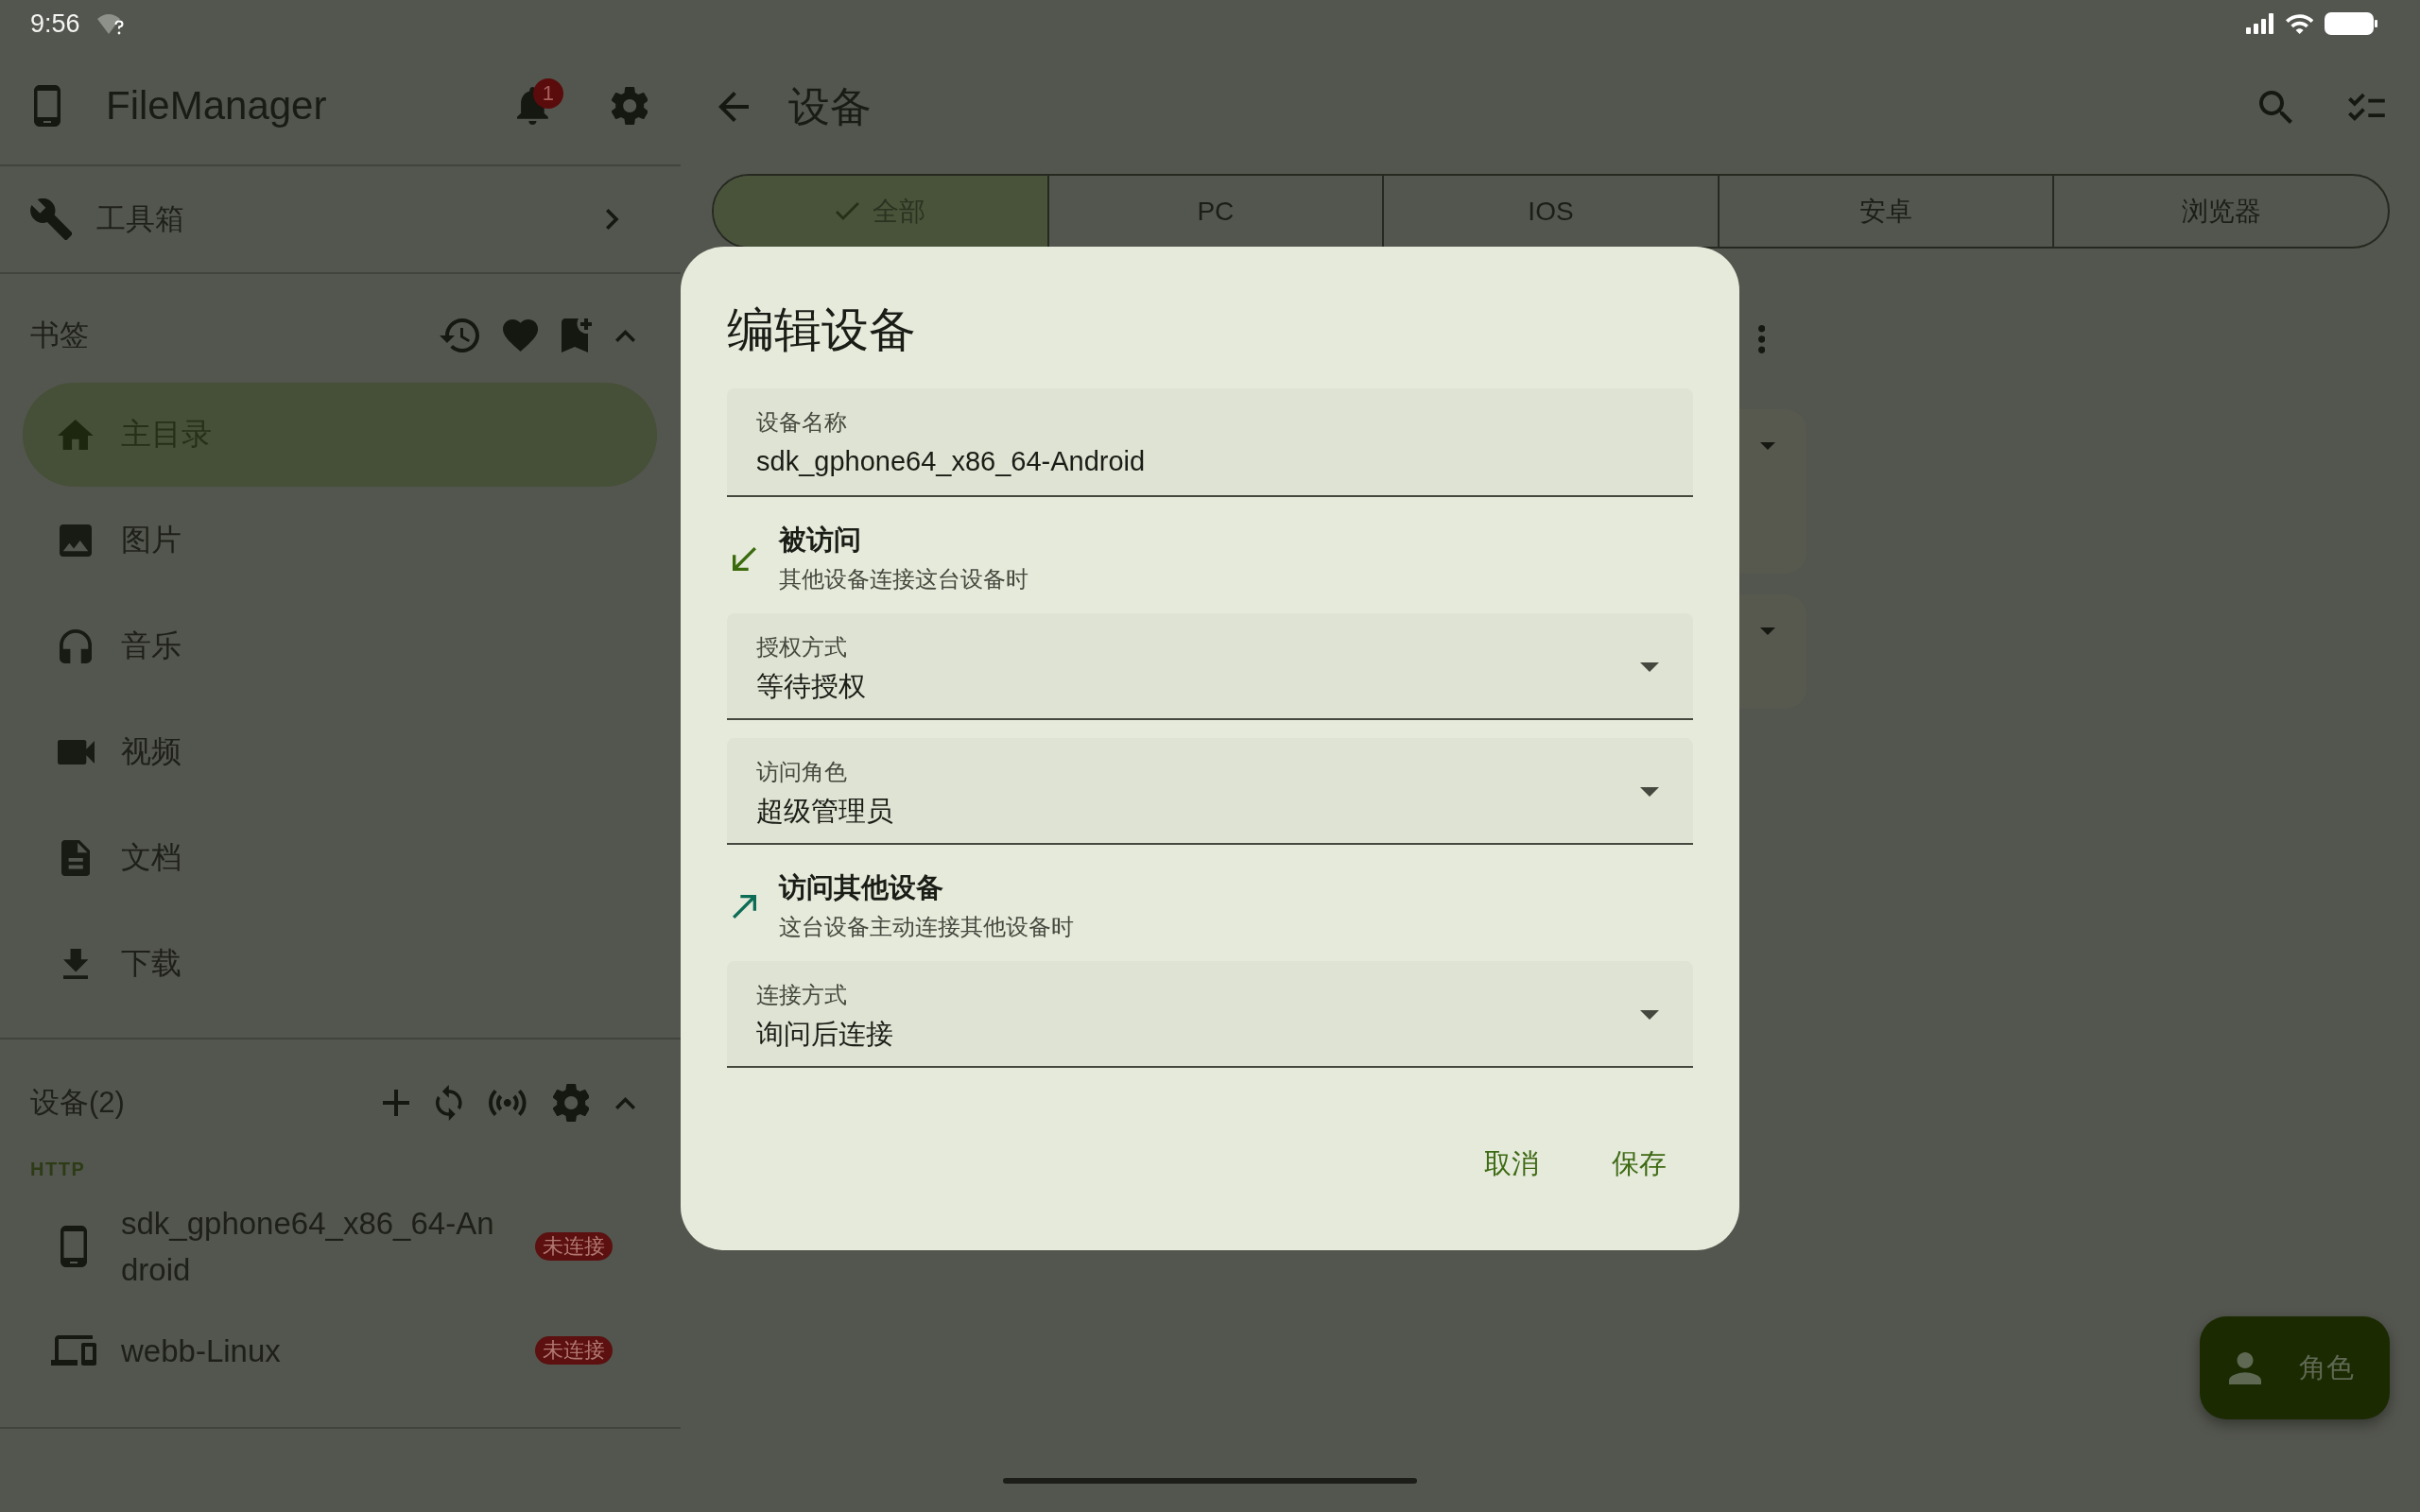  What do you see at coordinates (396, 1103) in the screenshot?
I see `add-icon` at bounding box center [396, 1103].